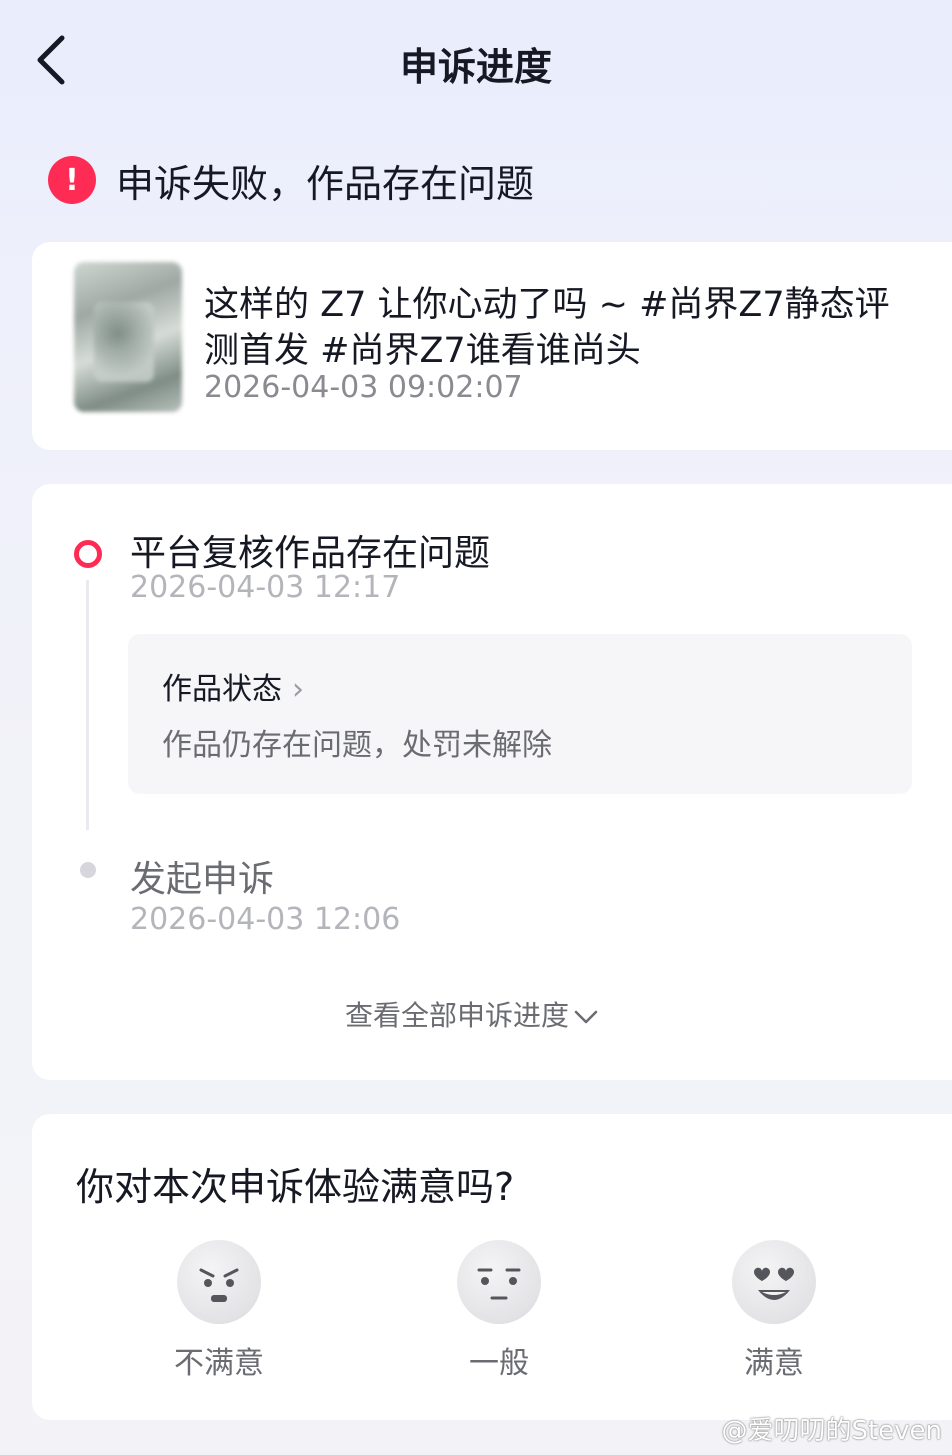 The width and height of the screenshot is (952, 1455). What do you see at coordinates (586, 1017) in the screenshot?
I see `chevron-down-icon` at bounding box center [586, 1017].